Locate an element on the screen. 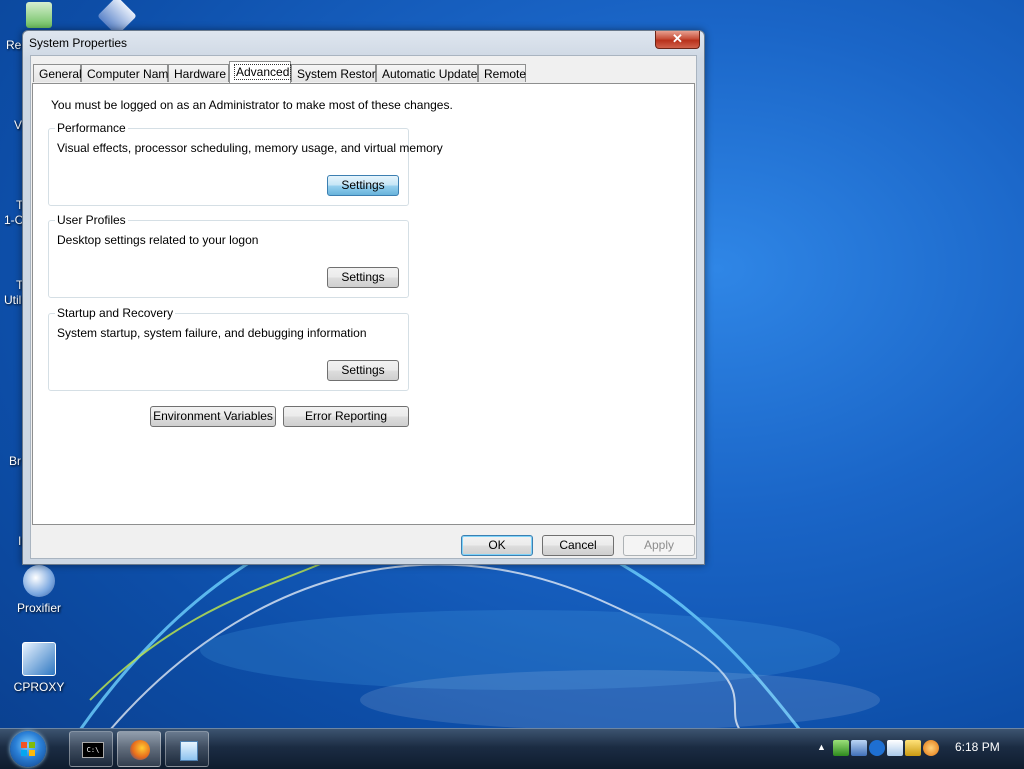 This screenshot has width=1024, height=769. desktop-label-partial: V is located at coordinates (18, 125).